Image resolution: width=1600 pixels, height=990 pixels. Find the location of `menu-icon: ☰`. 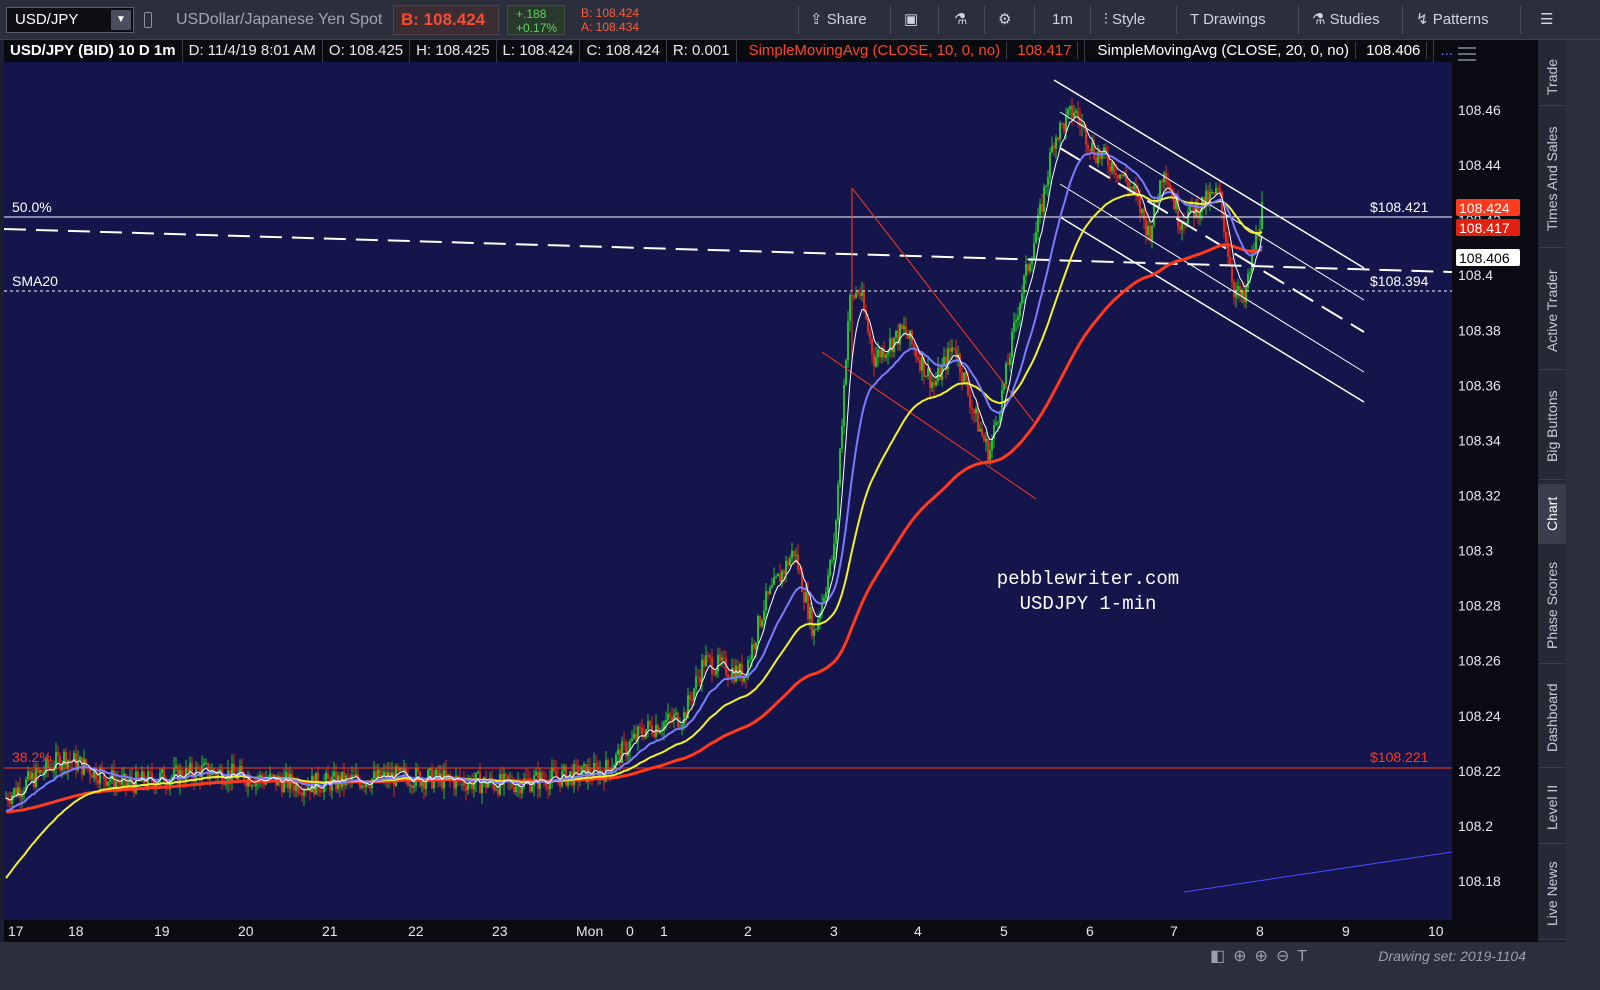

menu-icon: ☰ is located at coordinates (1546, 20).